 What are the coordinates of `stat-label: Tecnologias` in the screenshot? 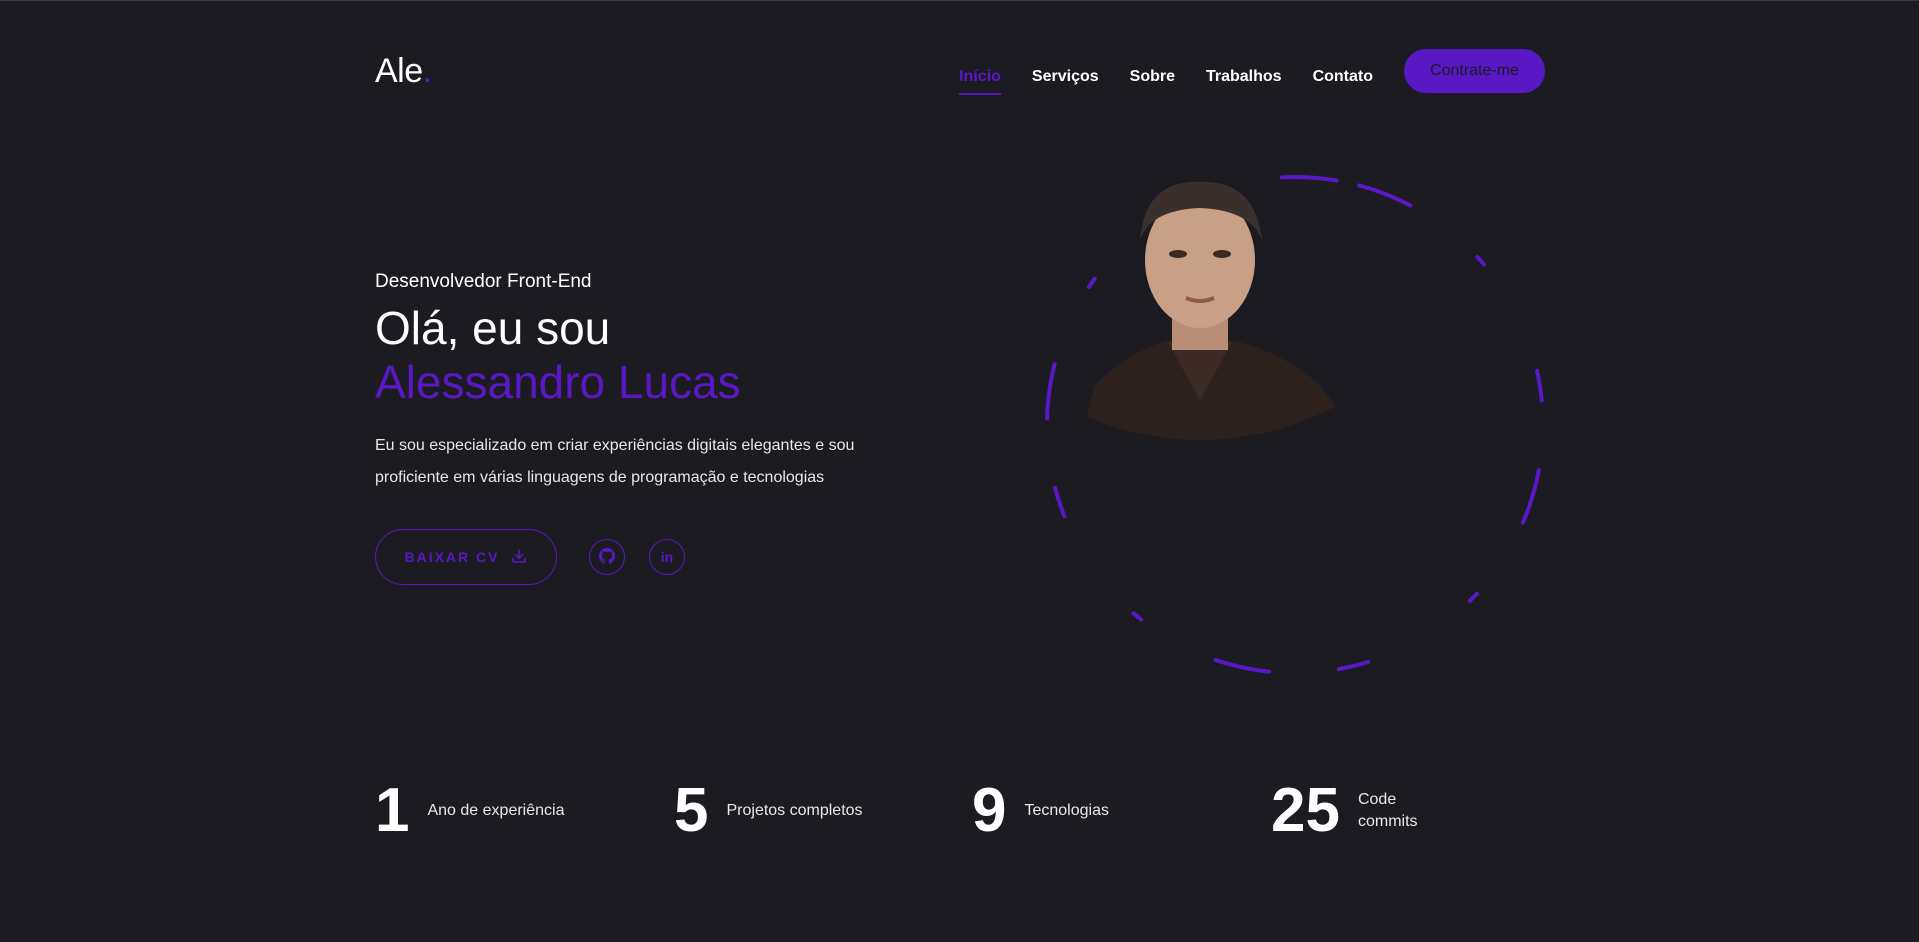 It's located at (1066, 810).